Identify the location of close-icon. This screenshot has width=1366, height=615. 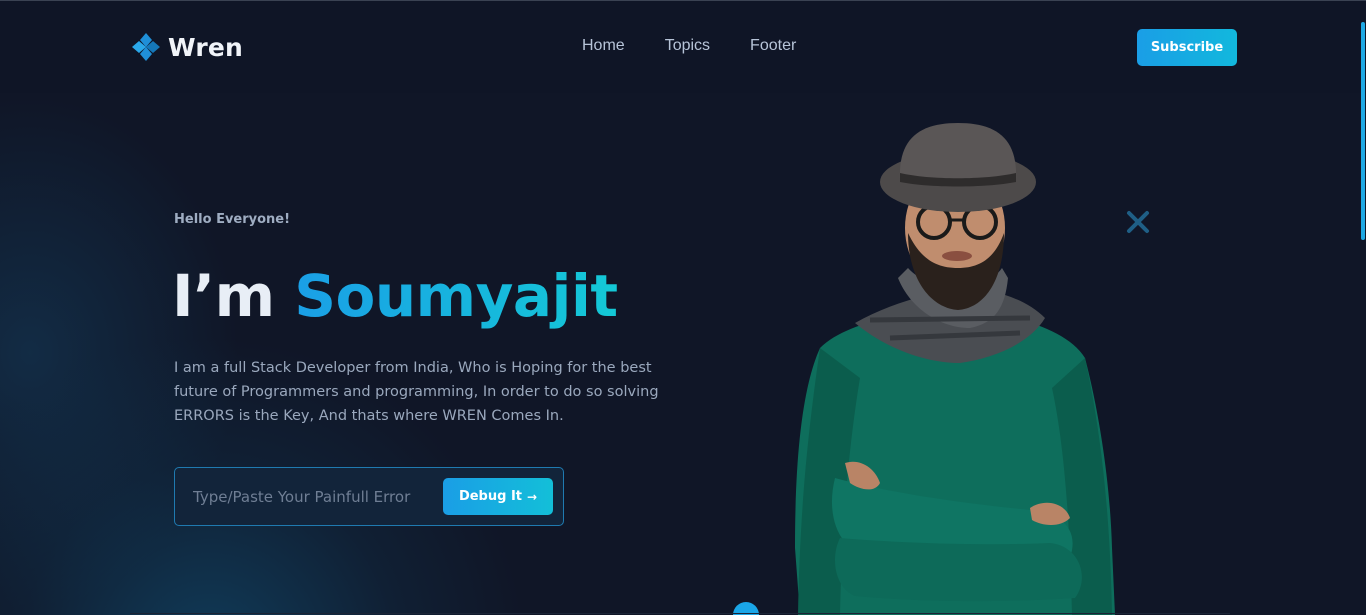
(1138, 222).